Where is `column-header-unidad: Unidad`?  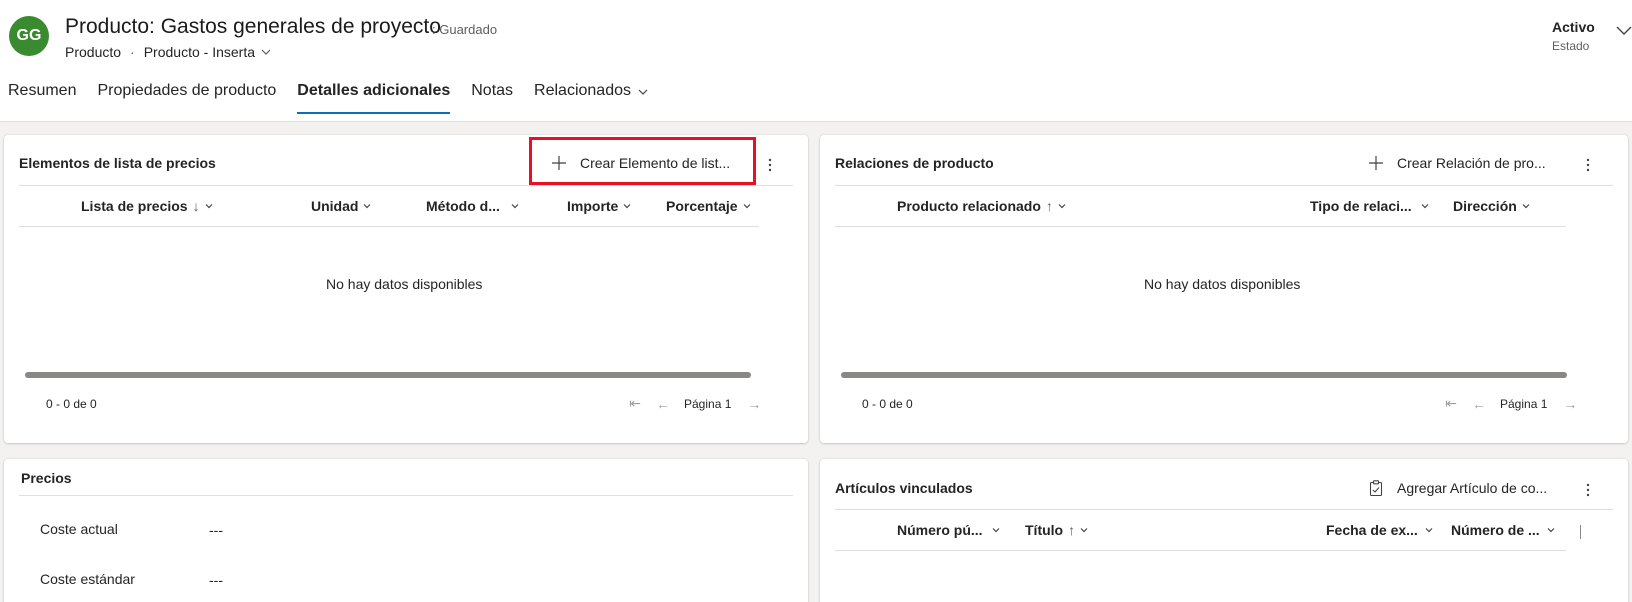 column-header-unidad: Unidad is located at coordinates (341, 206).